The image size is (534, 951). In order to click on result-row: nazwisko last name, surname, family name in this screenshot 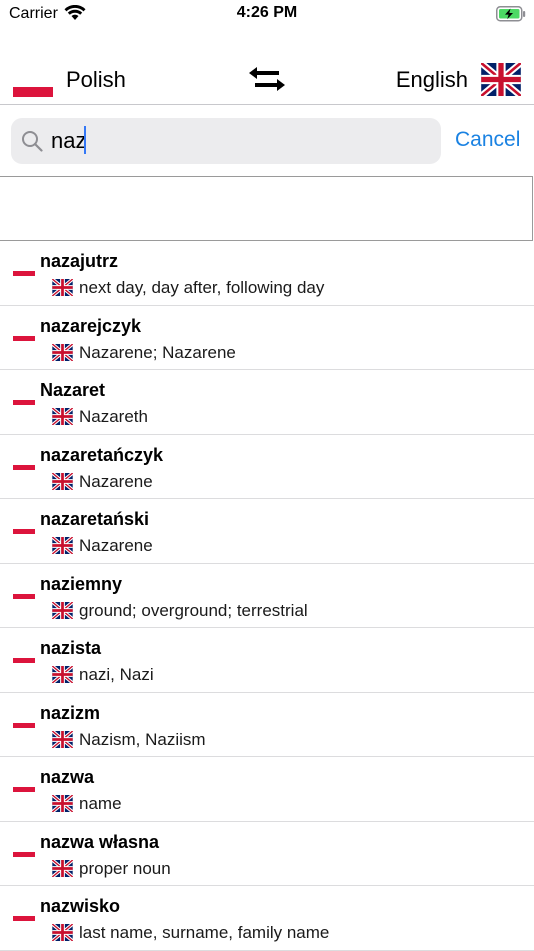, I will do `click(267, 918)`.